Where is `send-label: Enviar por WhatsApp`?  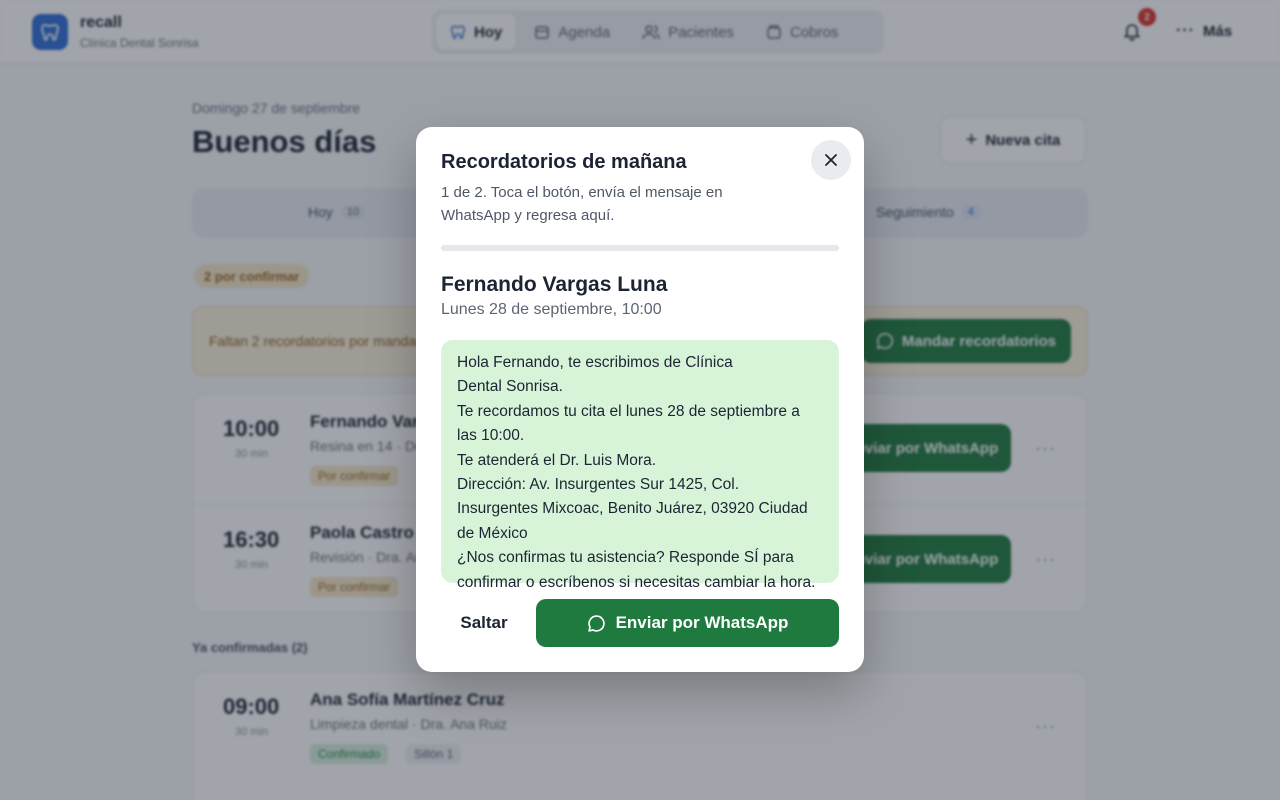
send-label: Enviar por WhatsApp is located at coordinates (702, 622).